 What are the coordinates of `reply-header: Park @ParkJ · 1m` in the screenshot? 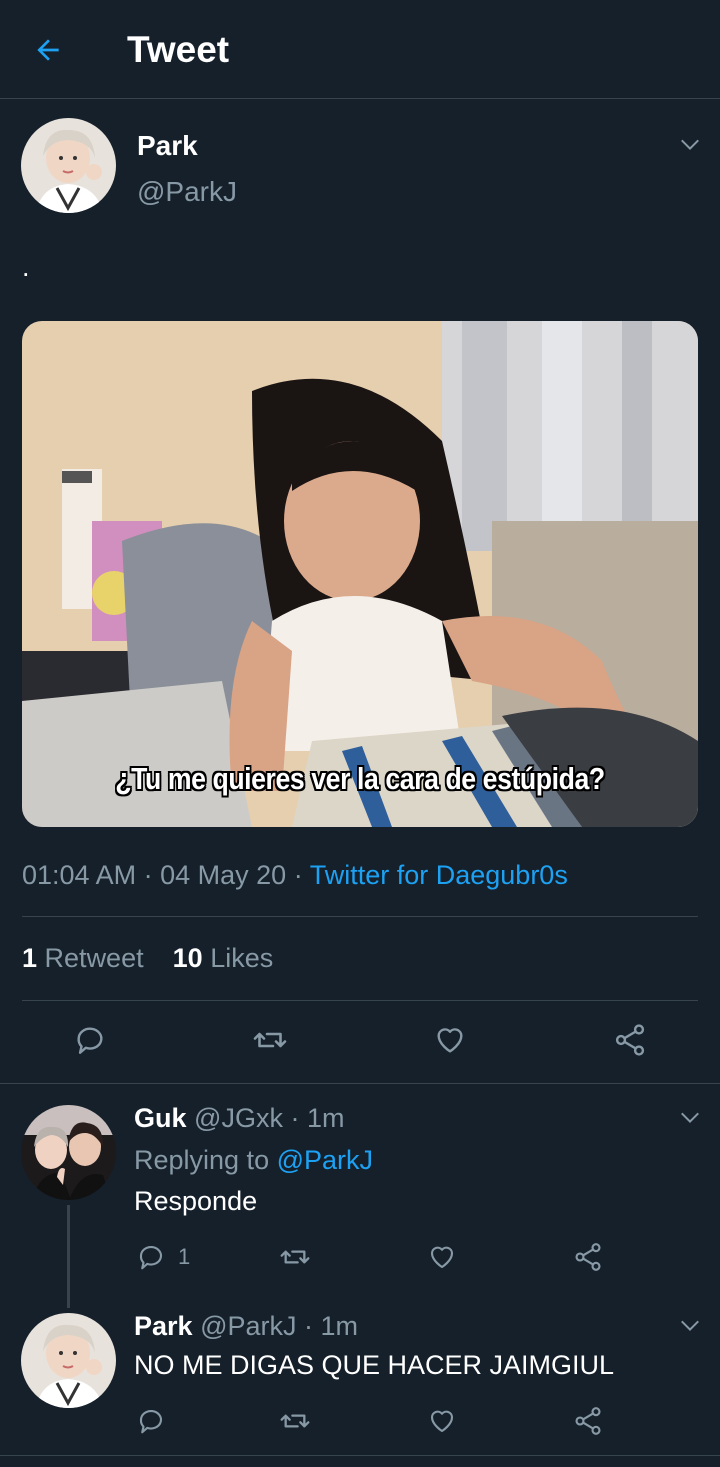 It's located at (246, 1326).